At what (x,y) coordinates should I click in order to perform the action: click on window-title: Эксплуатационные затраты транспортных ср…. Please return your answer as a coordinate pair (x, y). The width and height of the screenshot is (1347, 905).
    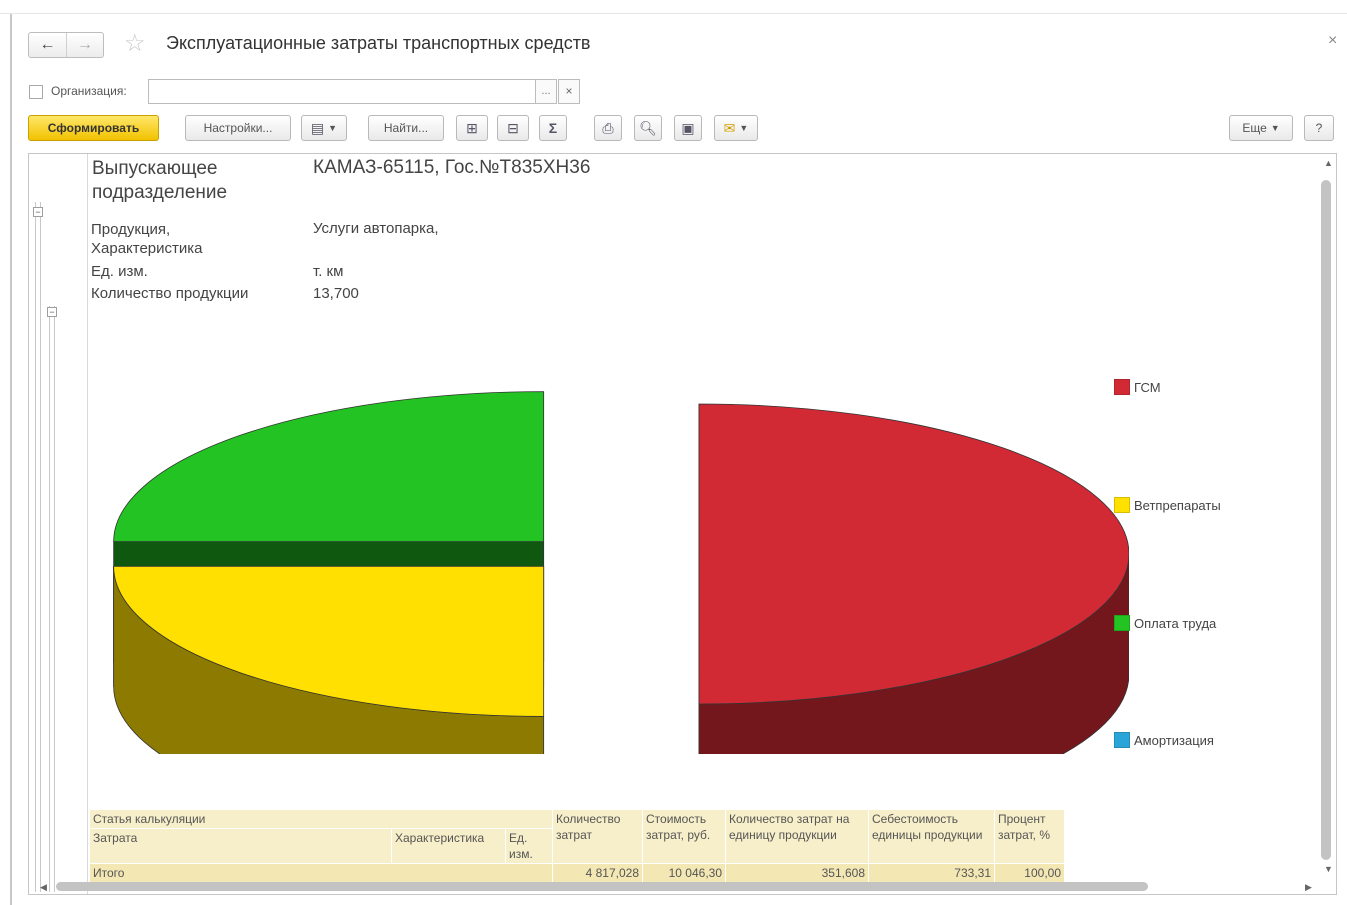
    Looking at the image, I should click on (378, 43).